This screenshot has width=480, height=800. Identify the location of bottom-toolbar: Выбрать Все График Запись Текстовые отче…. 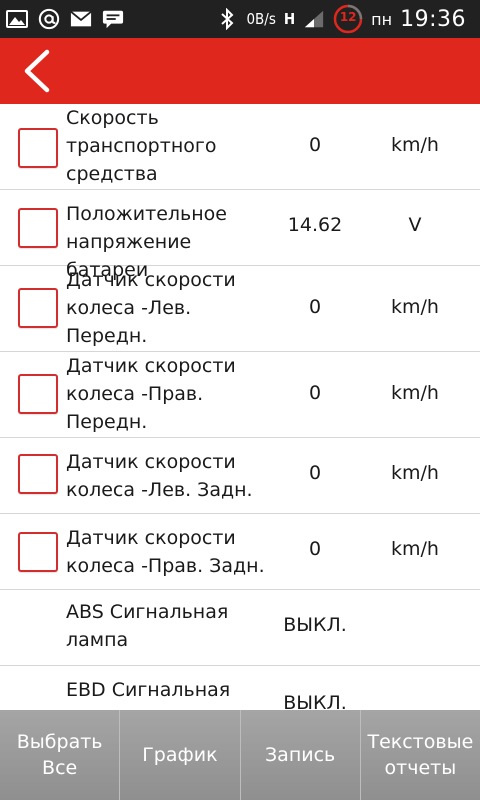
(240, 755).